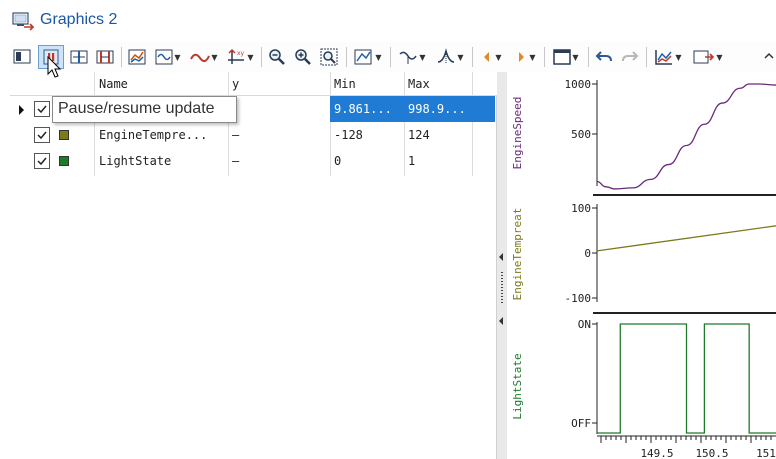 The height and width of the screenshot is (459, 776). Describe the element at coordinates (253, 161) in the screenshot. I see `table-row: LightState – 0 1` at that location.